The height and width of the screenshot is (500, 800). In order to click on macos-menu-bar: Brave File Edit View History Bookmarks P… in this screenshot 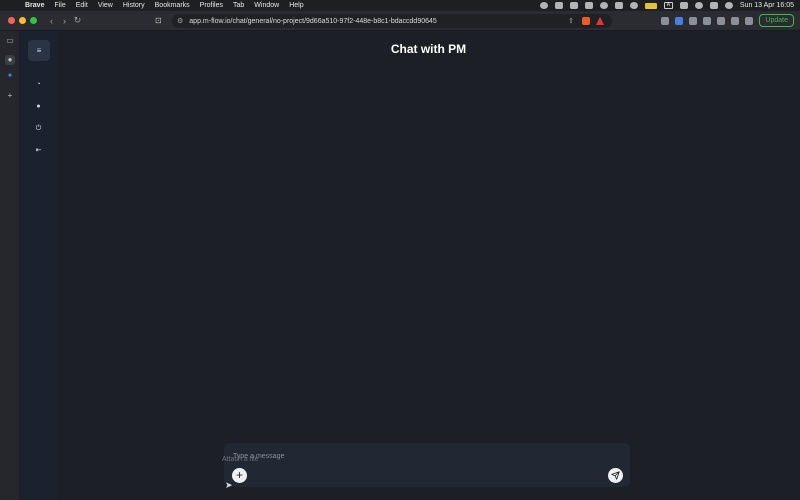, I will do `click(400, 5)`.